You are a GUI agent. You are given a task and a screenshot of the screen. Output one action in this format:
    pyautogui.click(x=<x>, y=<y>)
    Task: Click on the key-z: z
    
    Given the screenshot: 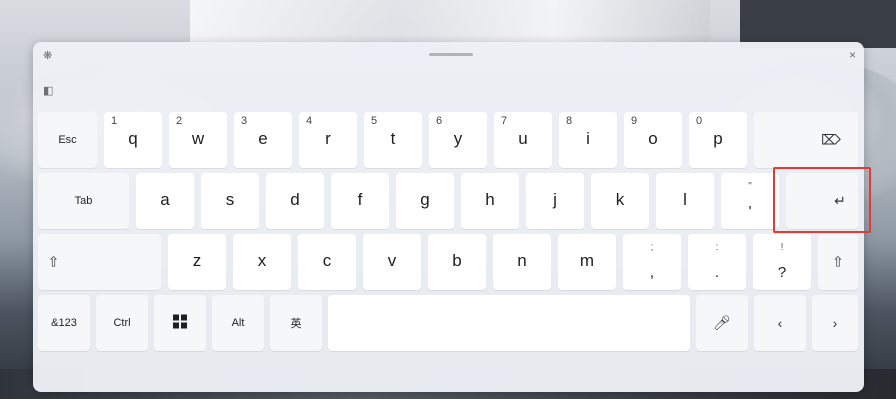 What is the action you would take?
    pyautogui.click(x=197, y=262)
    